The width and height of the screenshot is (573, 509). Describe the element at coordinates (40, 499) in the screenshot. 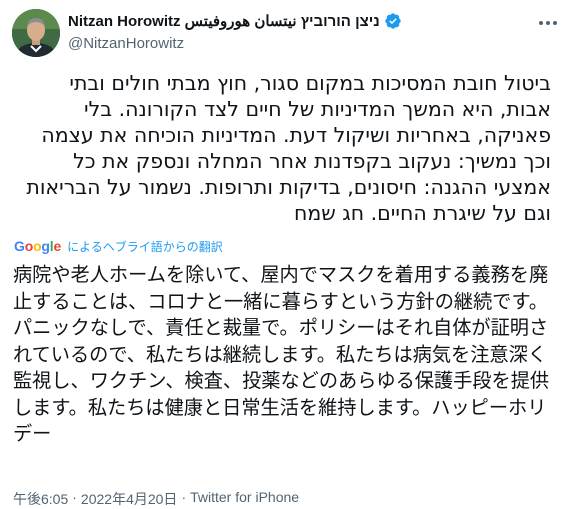

I see `tweet-time: 午後6:05` at that location.